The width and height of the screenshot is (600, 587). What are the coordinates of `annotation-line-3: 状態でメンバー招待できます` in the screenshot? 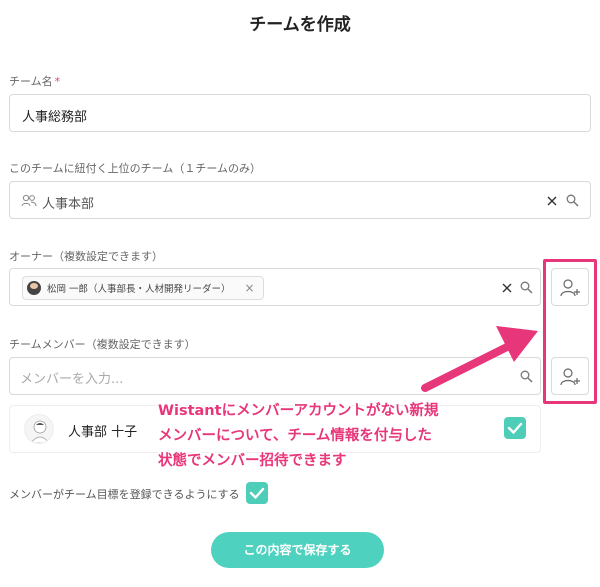 It's located at (252, 461).